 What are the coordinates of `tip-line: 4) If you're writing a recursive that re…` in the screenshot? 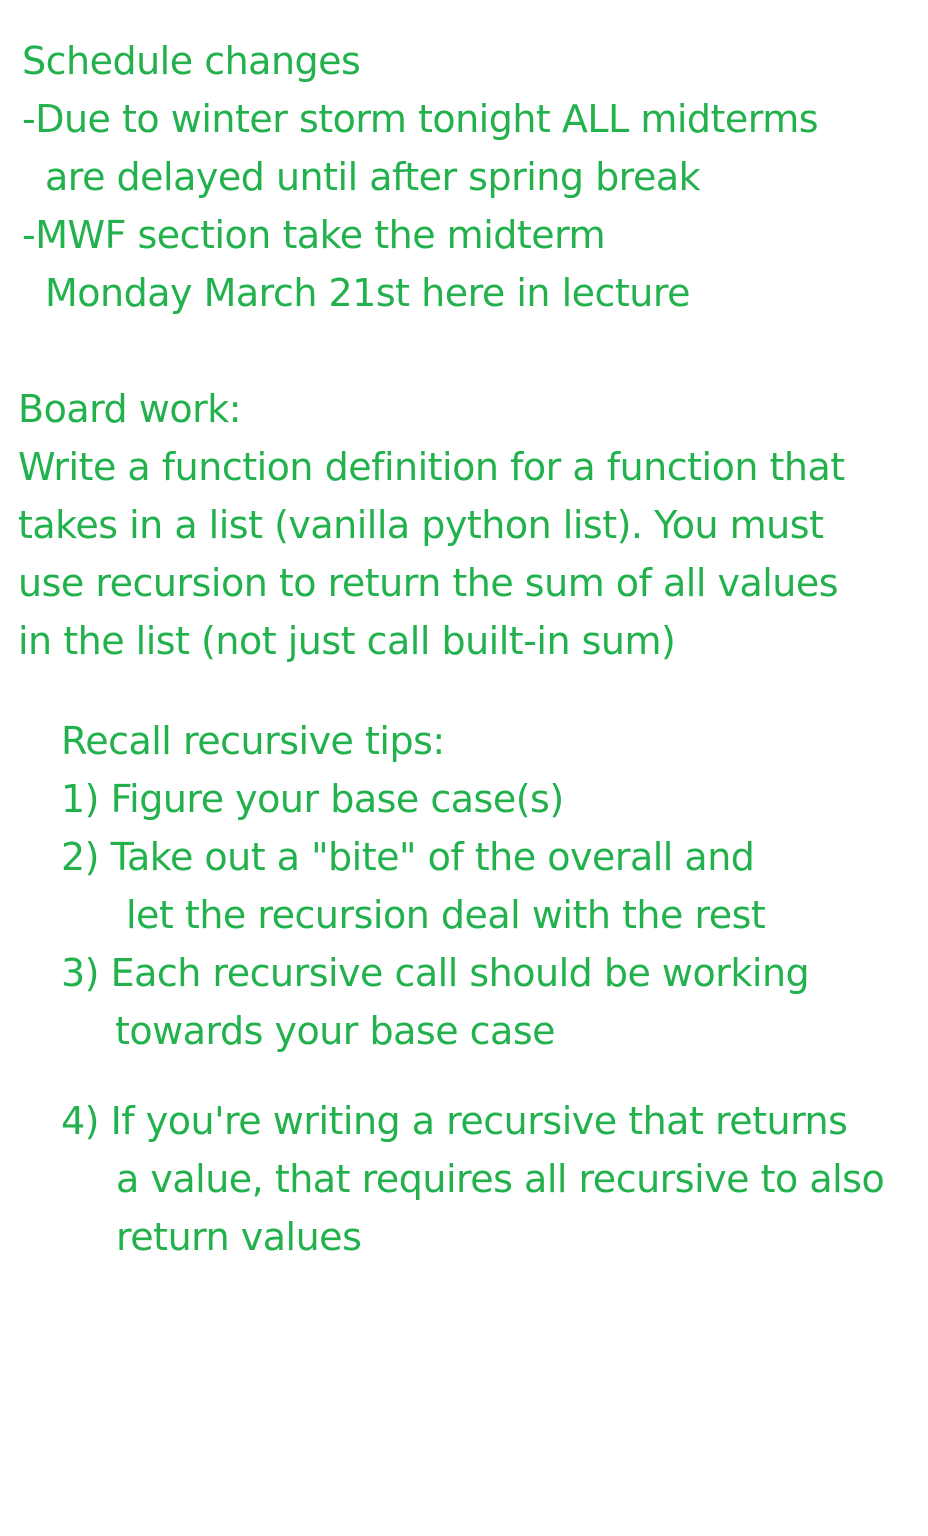 It's located at (454, 1121).